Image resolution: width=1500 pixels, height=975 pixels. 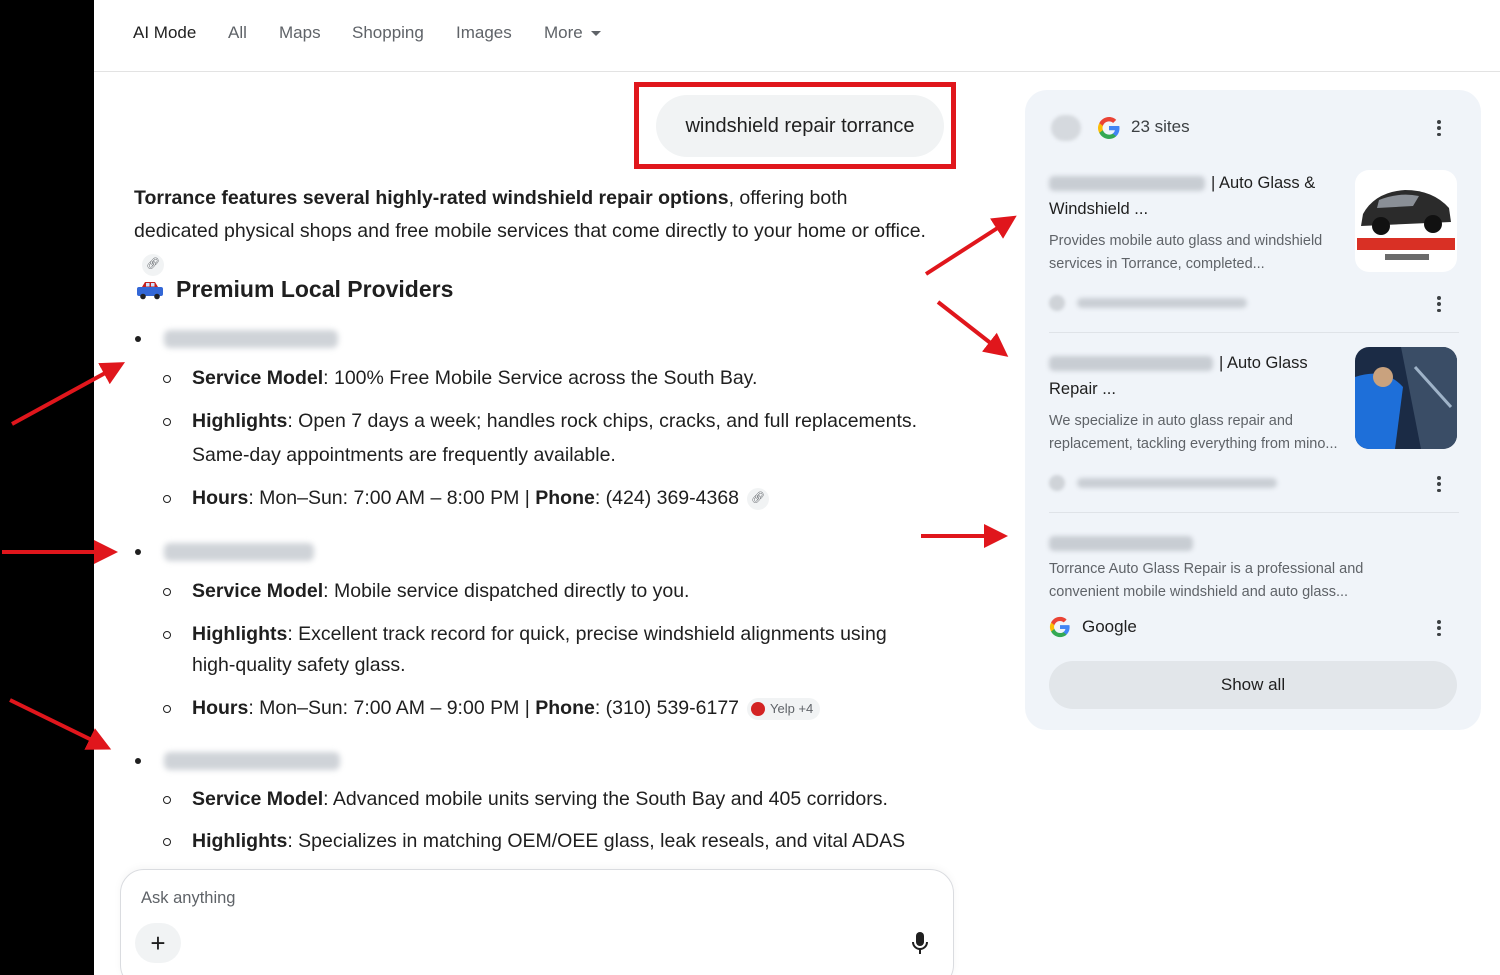 What do you see at coordinates (299, 665) in the screenshot?
I see `provider-2-highlights-cont: high-quality safety glass.` at bounding box center [299, 665].